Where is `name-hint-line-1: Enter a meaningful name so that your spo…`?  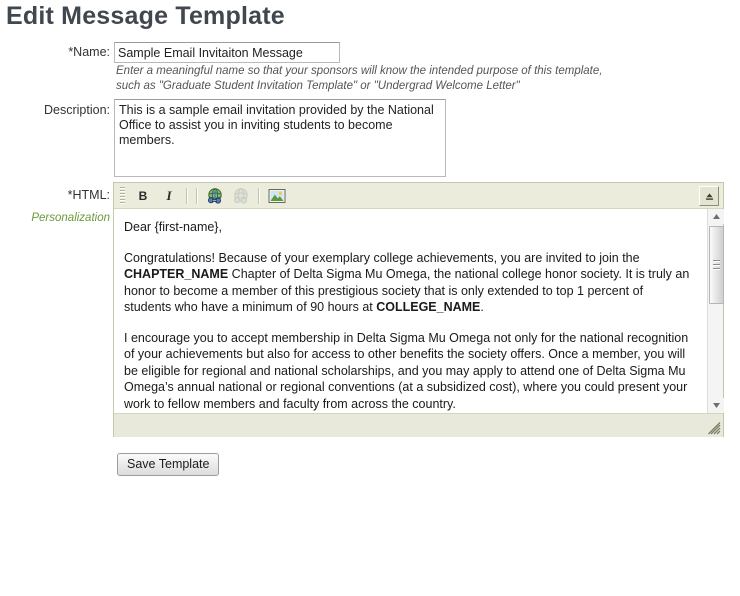 name-hint-line-1: Enter a meaningful name so that your spo… is located at coordinates (359, 71).